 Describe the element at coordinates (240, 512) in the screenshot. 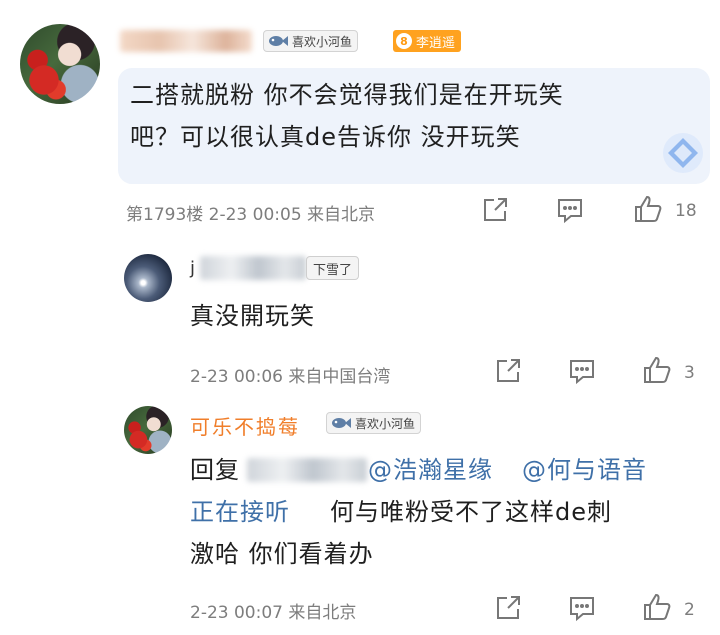

I see `mention-link-continued: 正在接听` at that location.